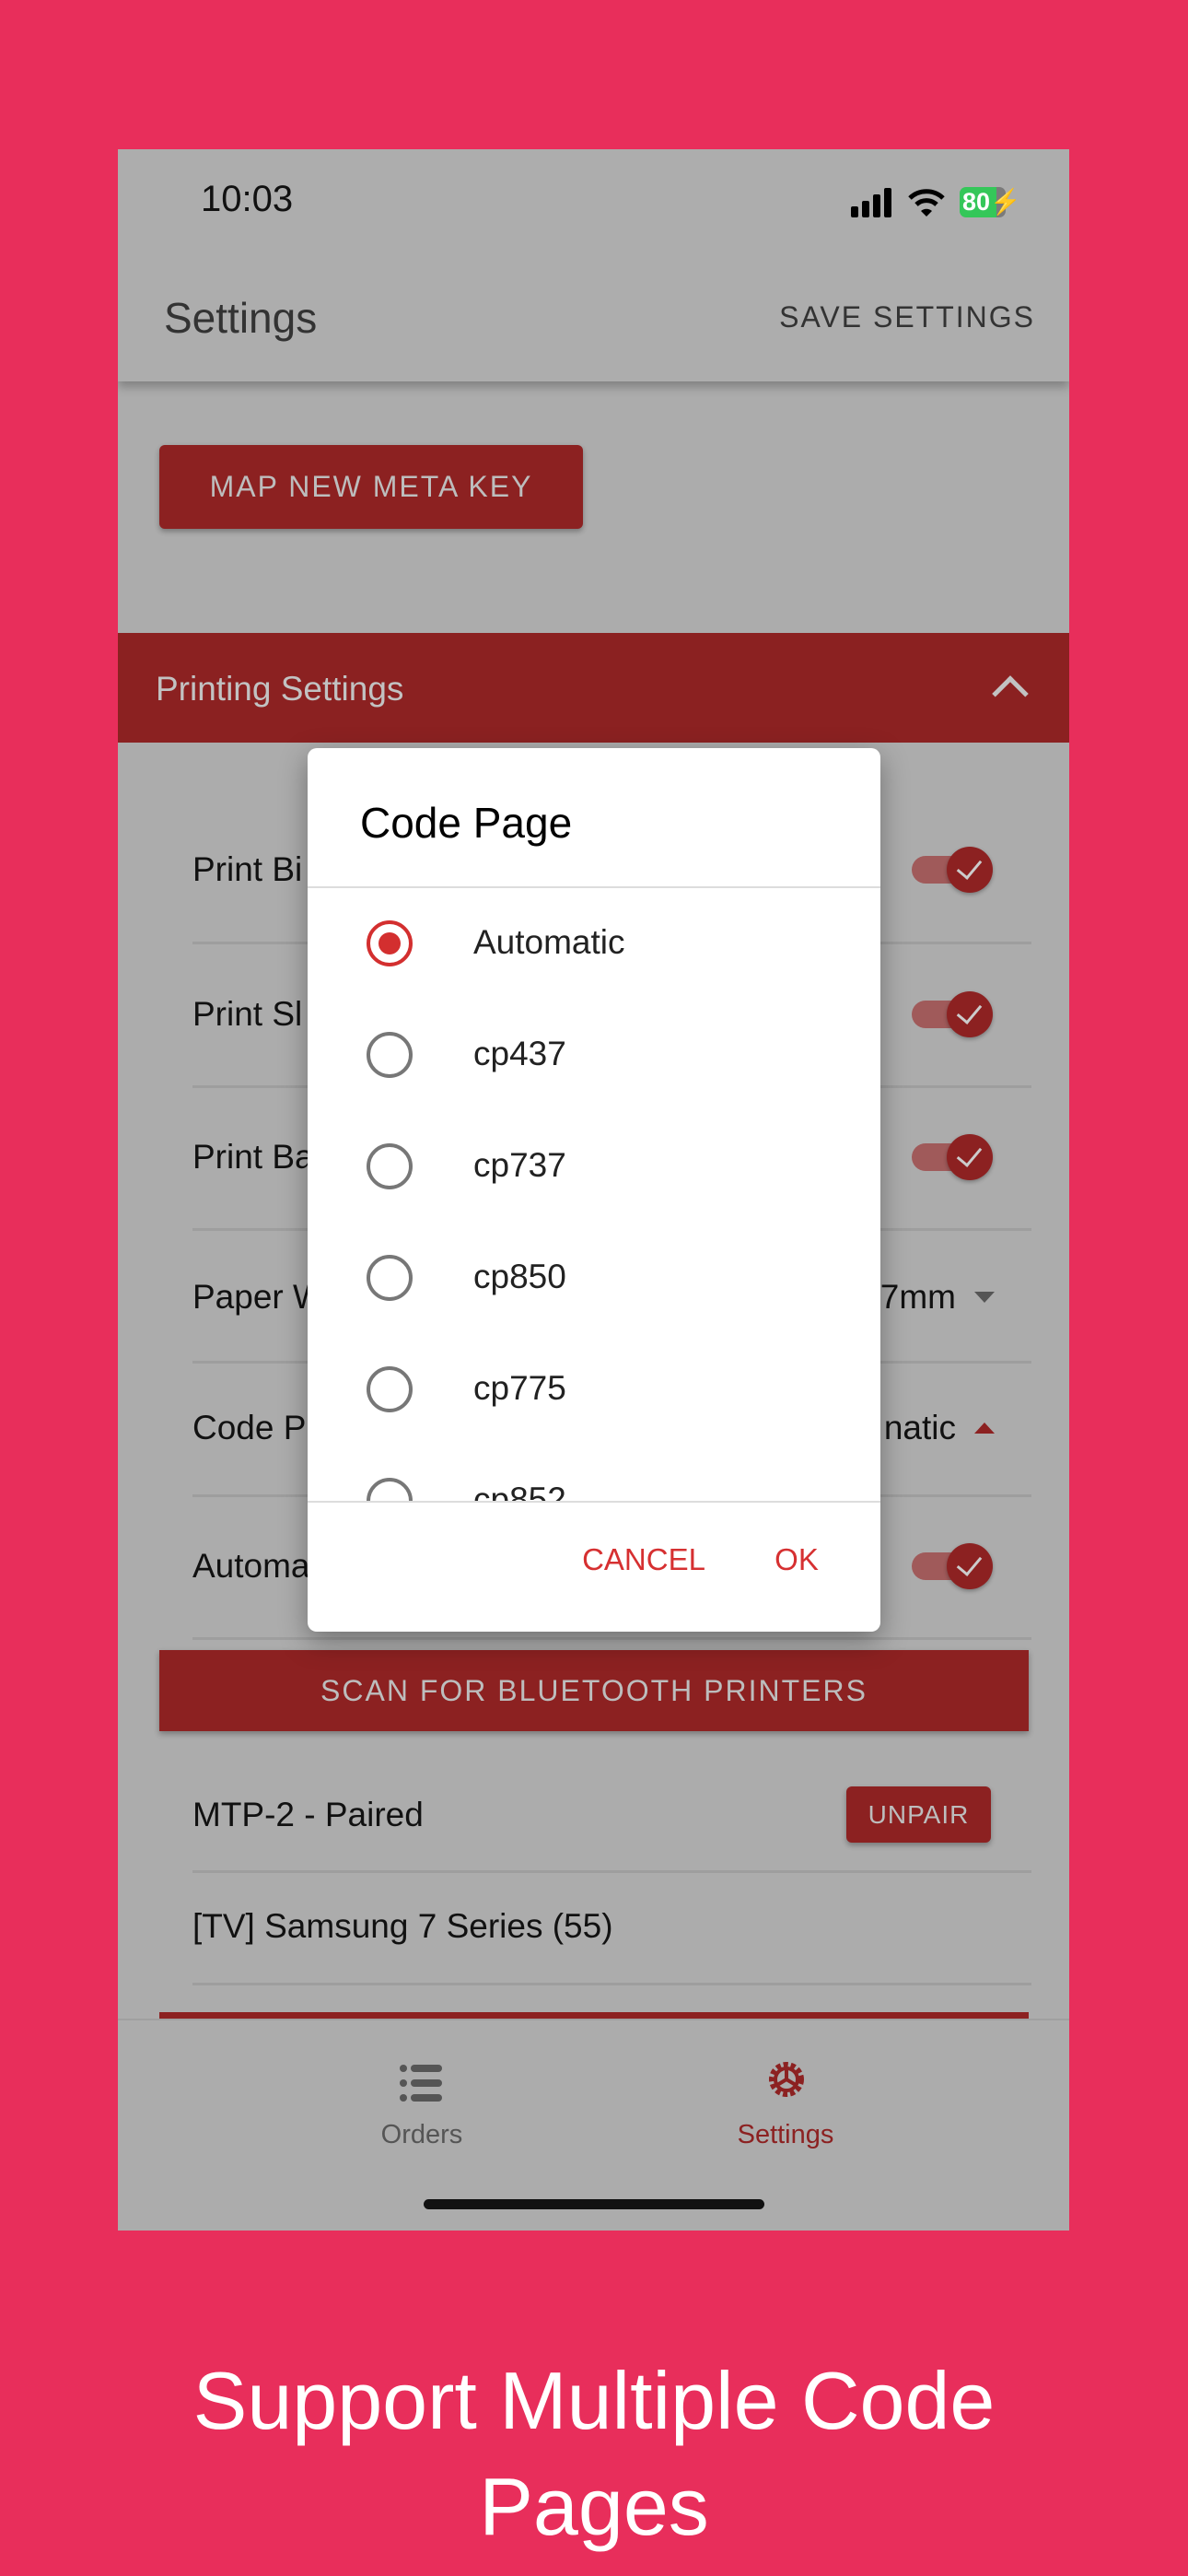  I want to click on caption-line-1: Support Multiple Code, so click(594, 2400).